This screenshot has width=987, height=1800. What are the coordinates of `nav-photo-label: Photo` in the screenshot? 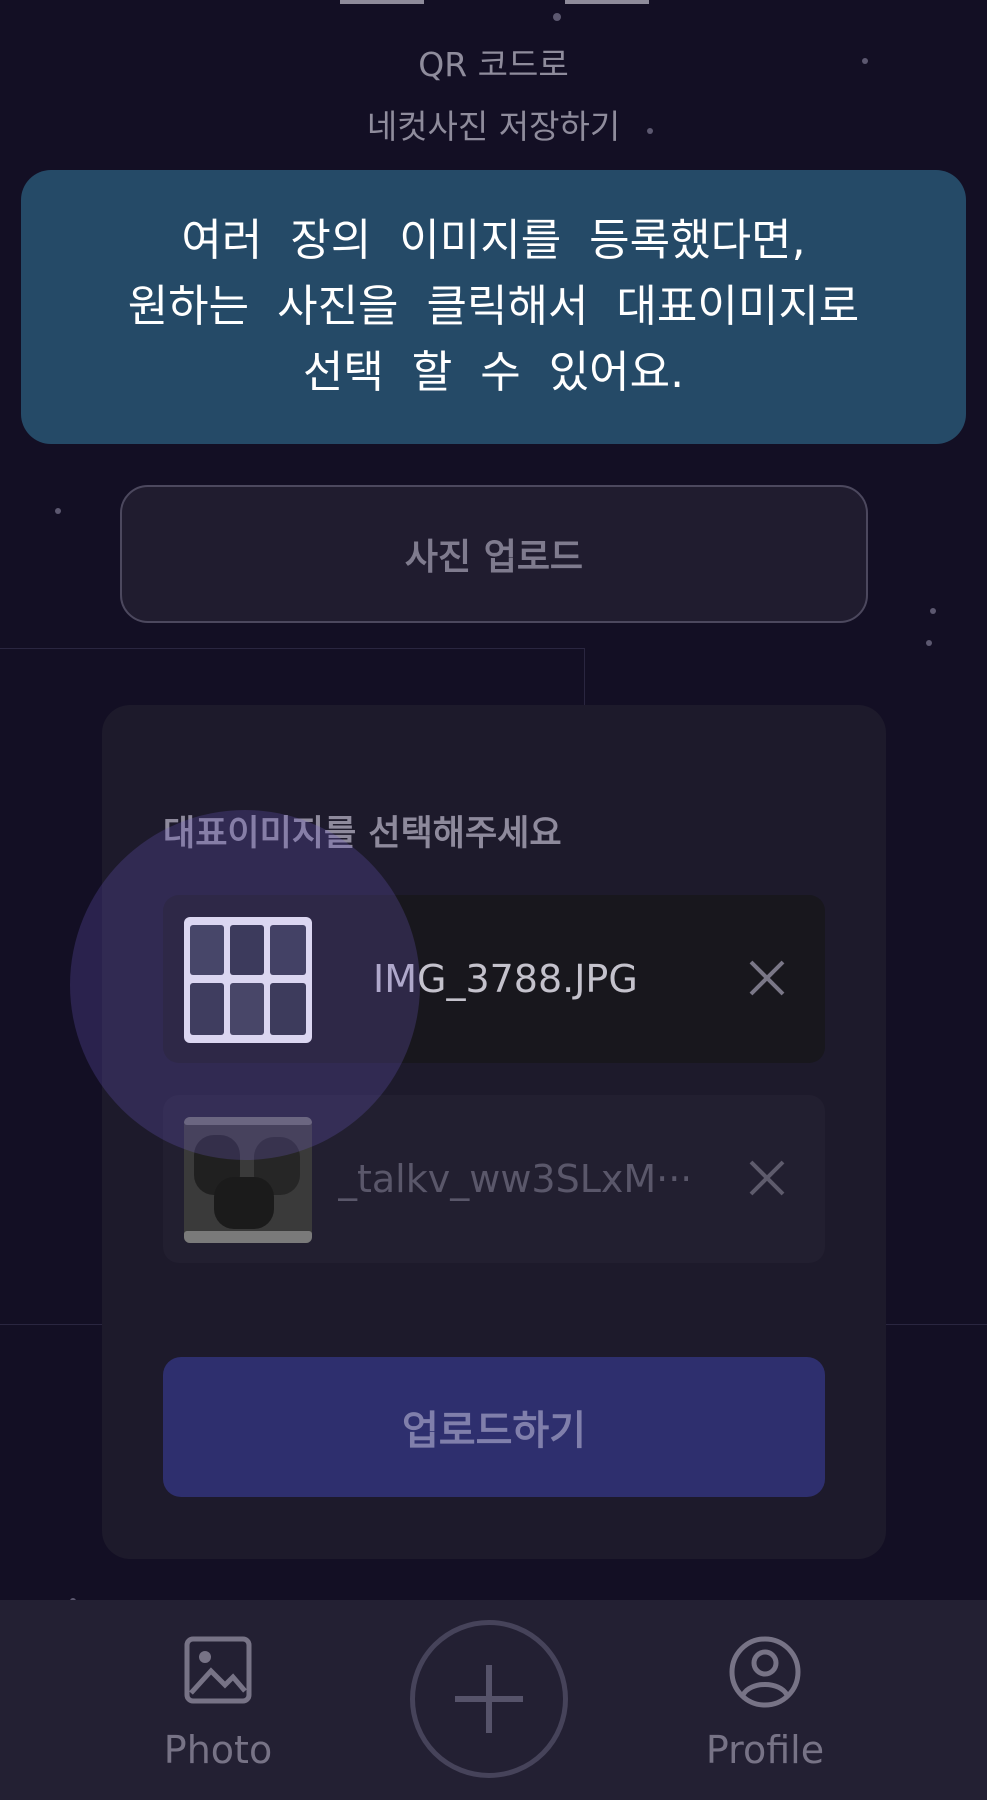 It's located at (218, 1750).